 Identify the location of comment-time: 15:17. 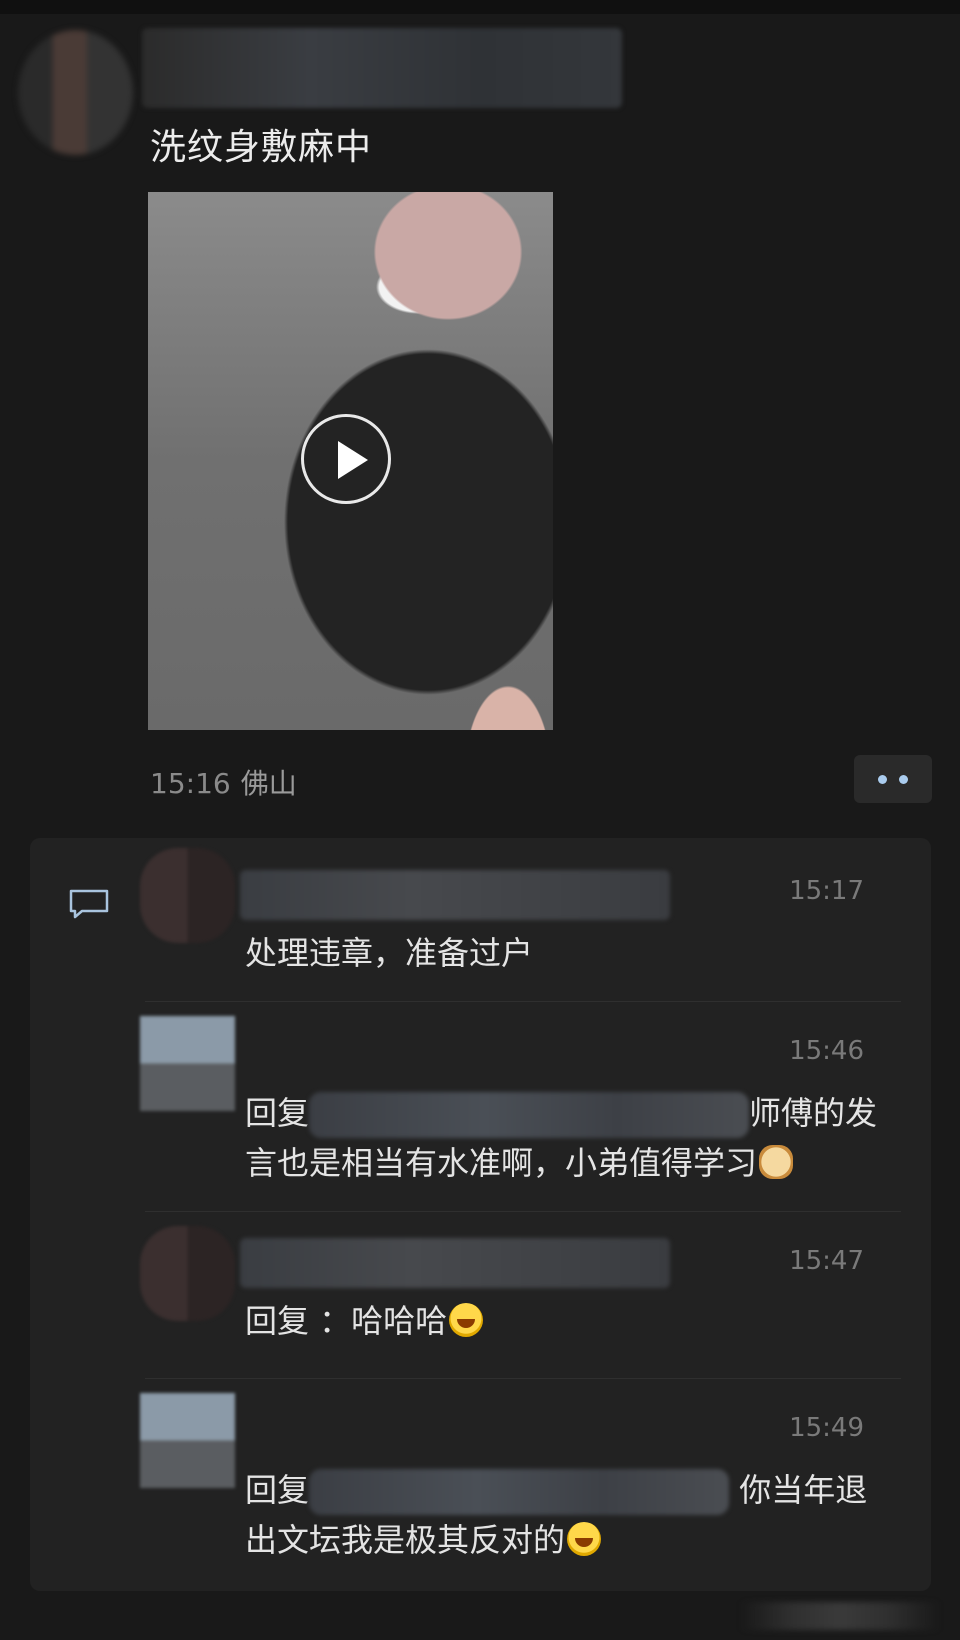
(826, 891).